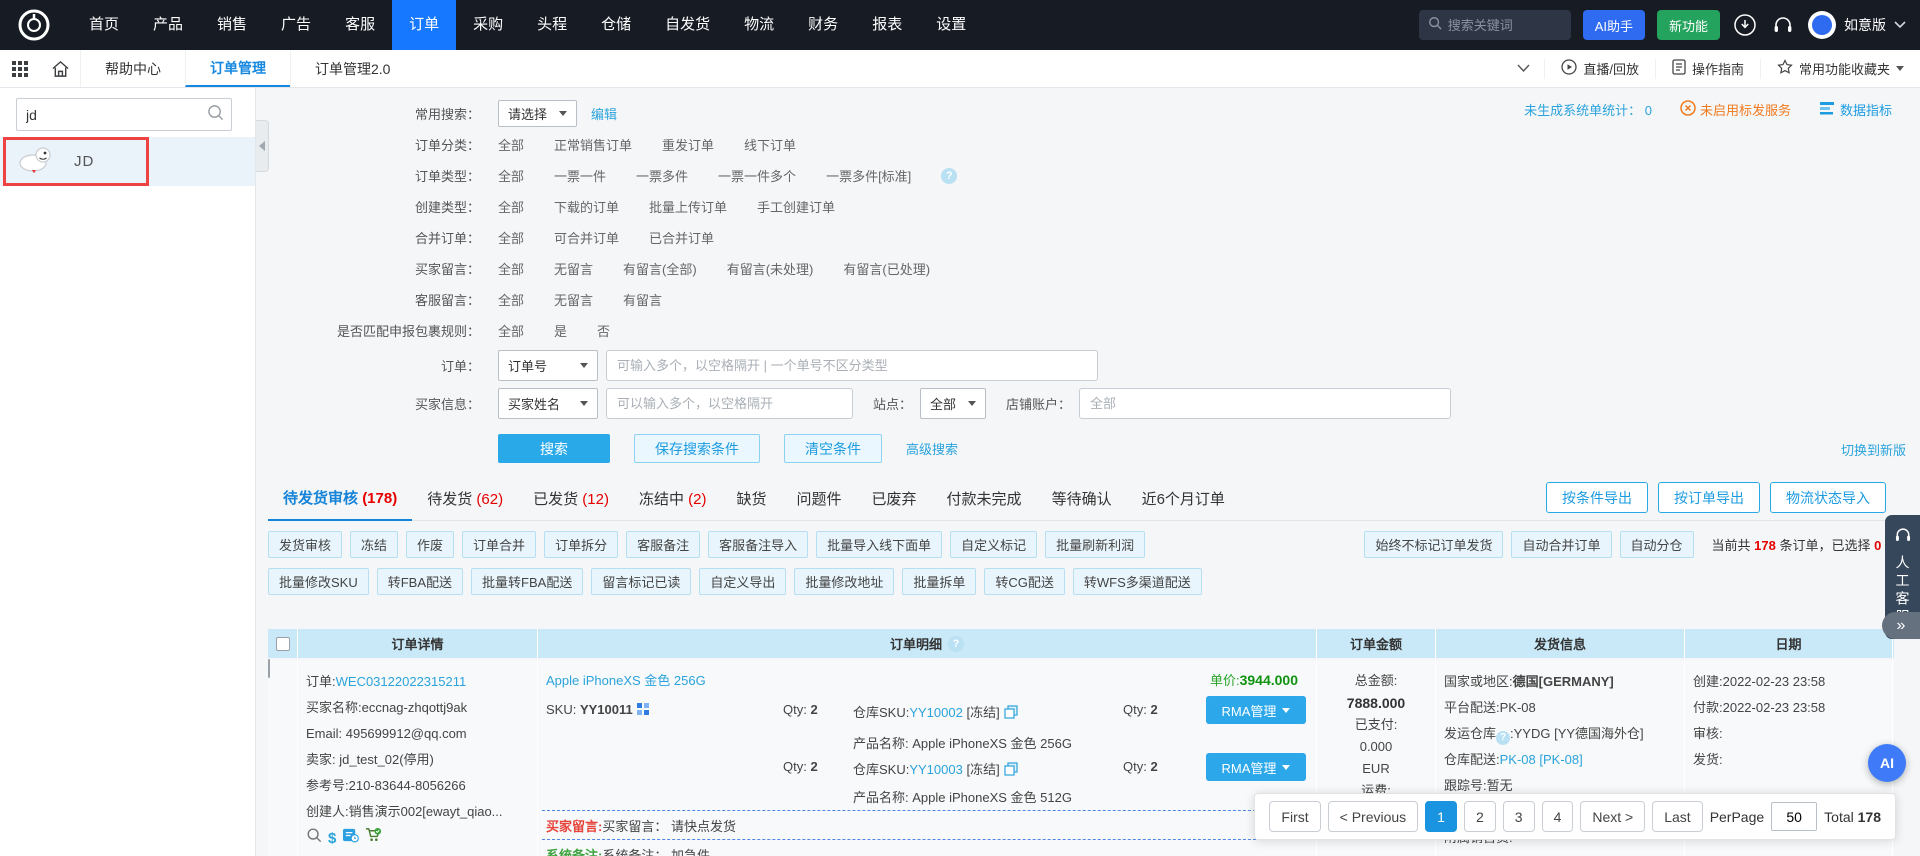 The image size is (1920, 856). Describe the element at coordinates (1561, 544) in the screenshot. I see `auto-merge-orders-button: 自动合并订单` at that location.